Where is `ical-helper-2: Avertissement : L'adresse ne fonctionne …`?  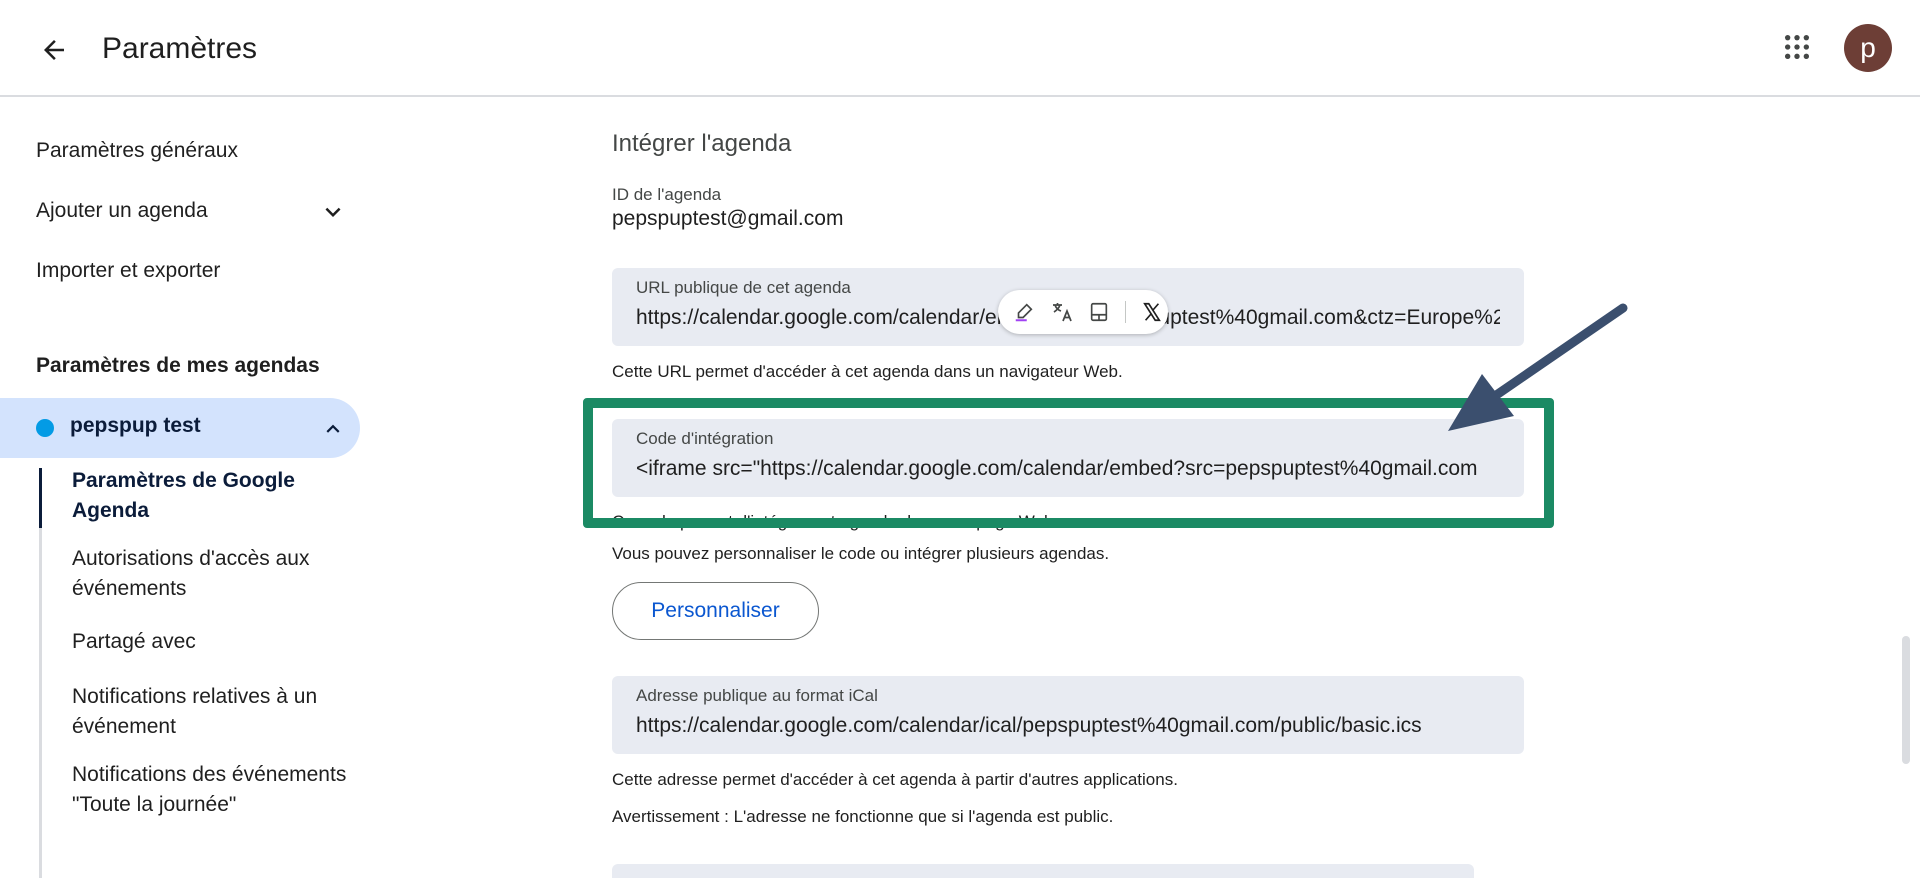 ical-helper-2: Avertissement : L'adresse ne fonctionne … is located at coordinates (863, 816).